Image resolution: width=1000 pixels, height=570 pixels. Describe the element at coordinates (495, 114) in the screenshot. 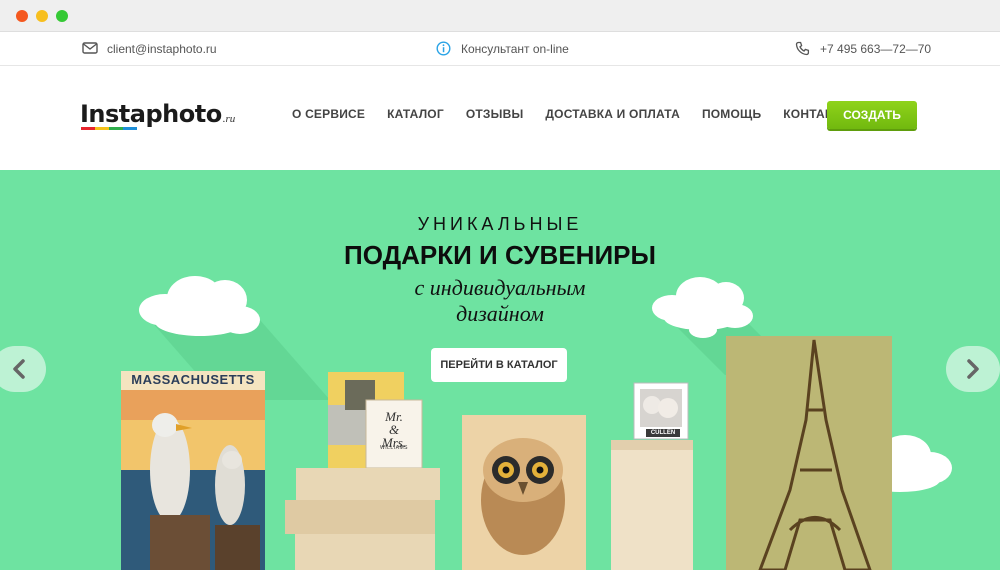

I see `nav-reviews: ОТЗЫВЫ` at that location.